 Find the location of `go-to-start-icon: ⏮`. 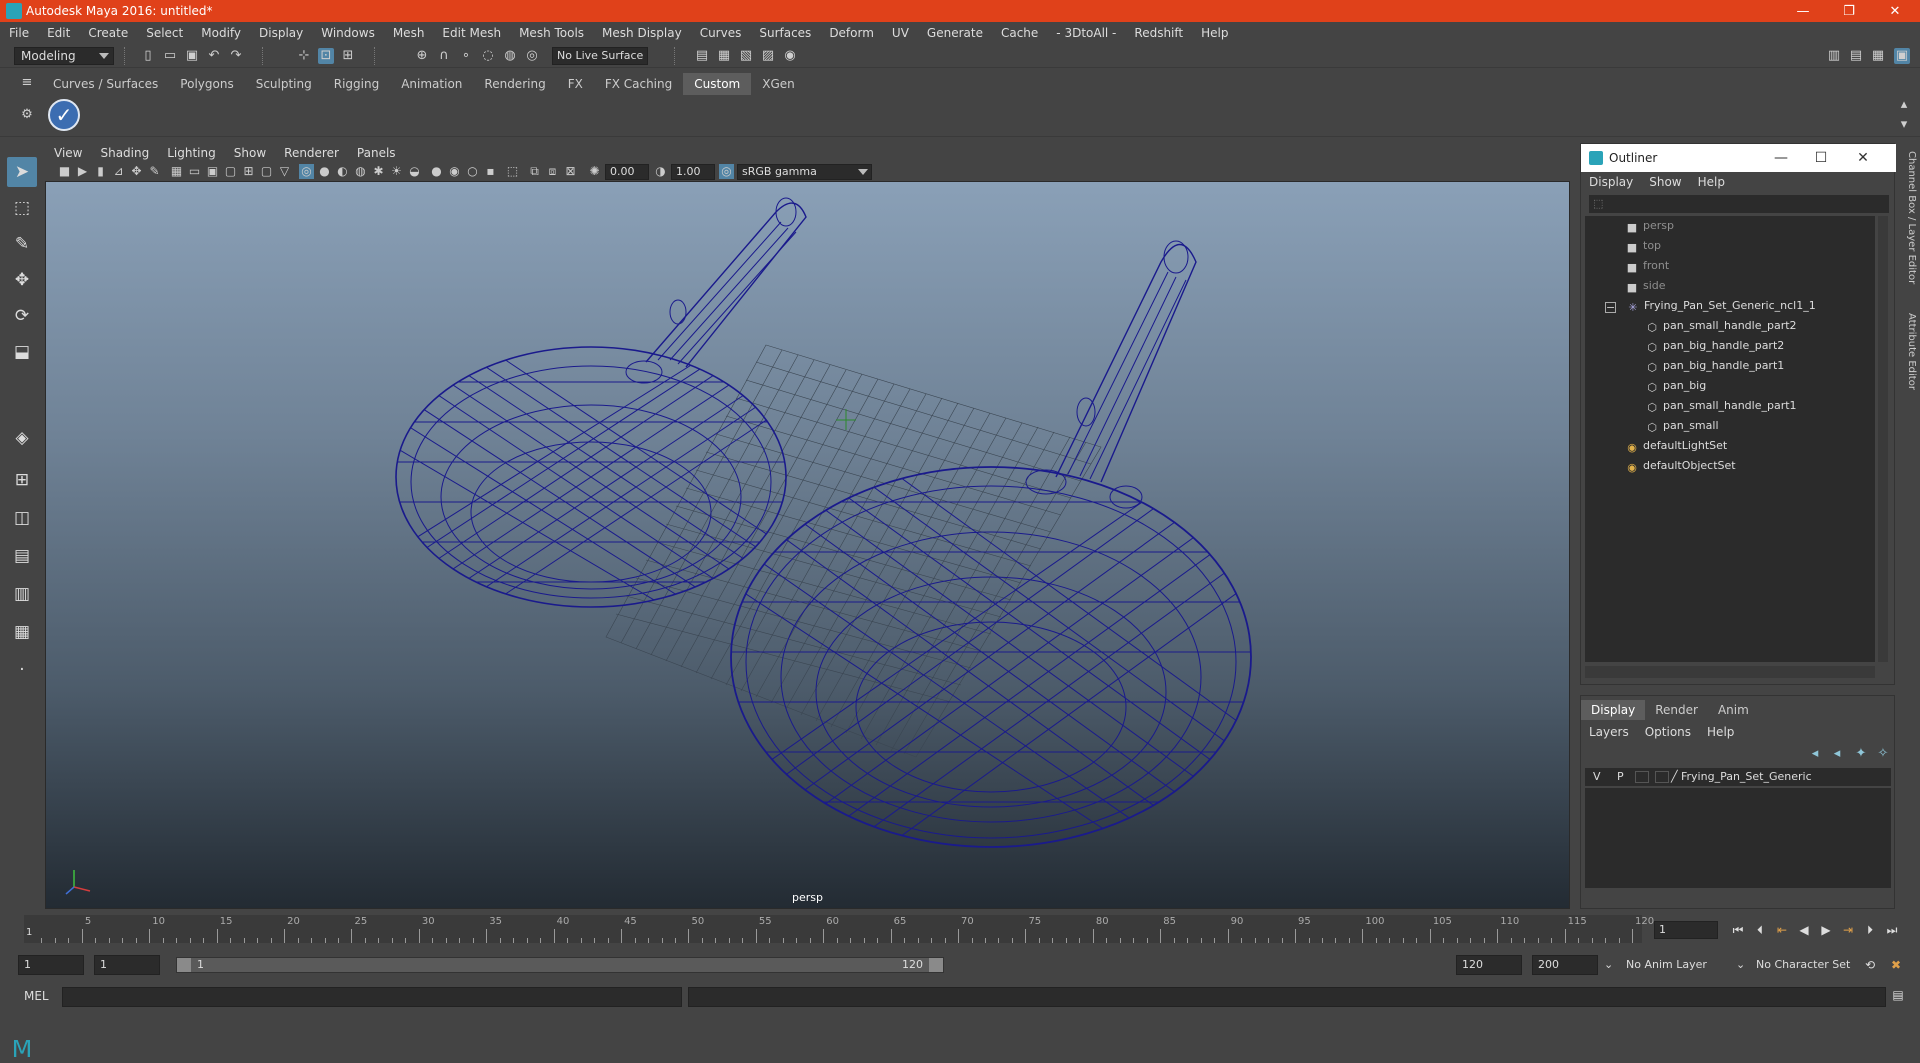

go-to-start-icon: ⏮ is located at coordinates (1738, 930).